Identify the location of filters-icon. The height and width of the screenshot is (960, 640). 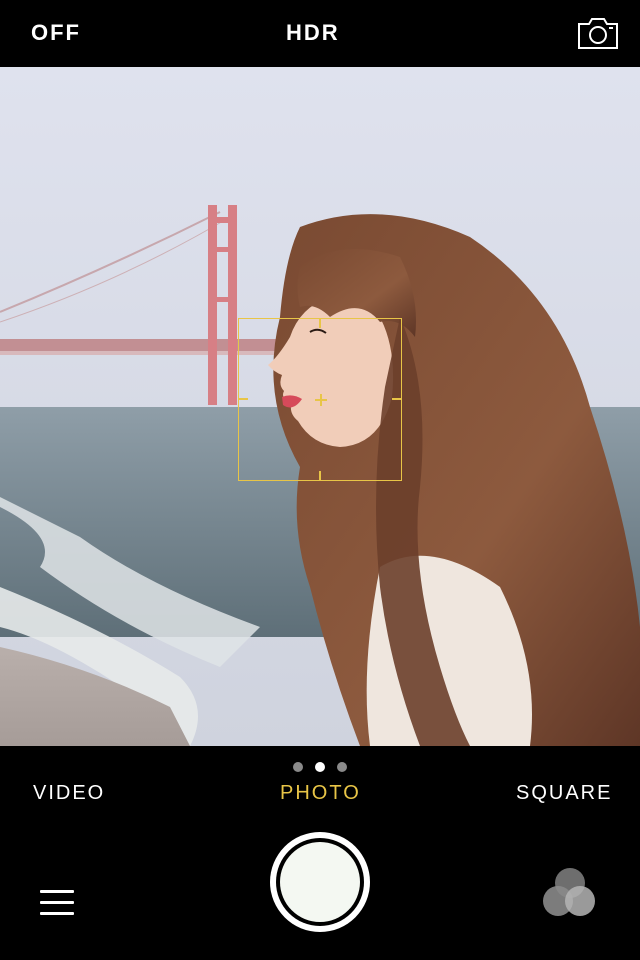
(570, 893).